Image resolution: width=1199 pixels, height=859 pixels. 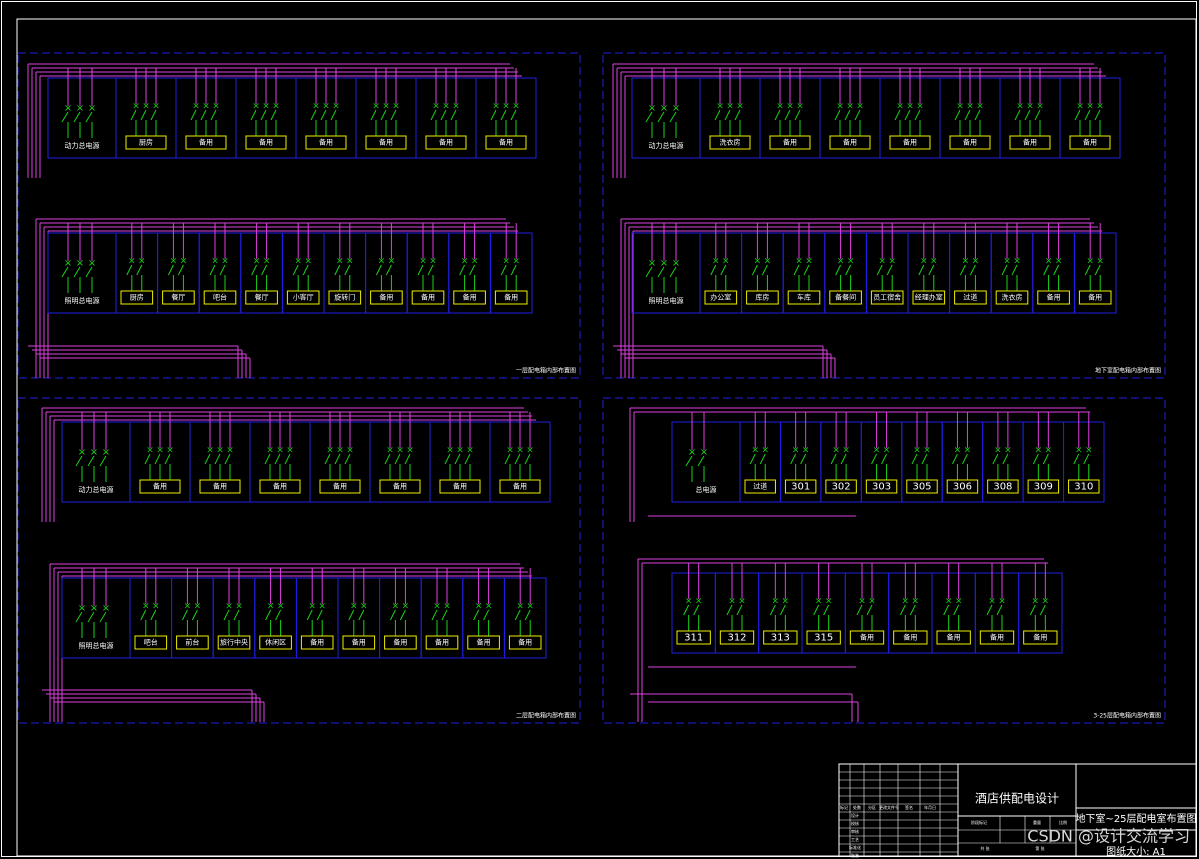 I want to click on circuit-label: 办公室, so click(x=720, y=297).